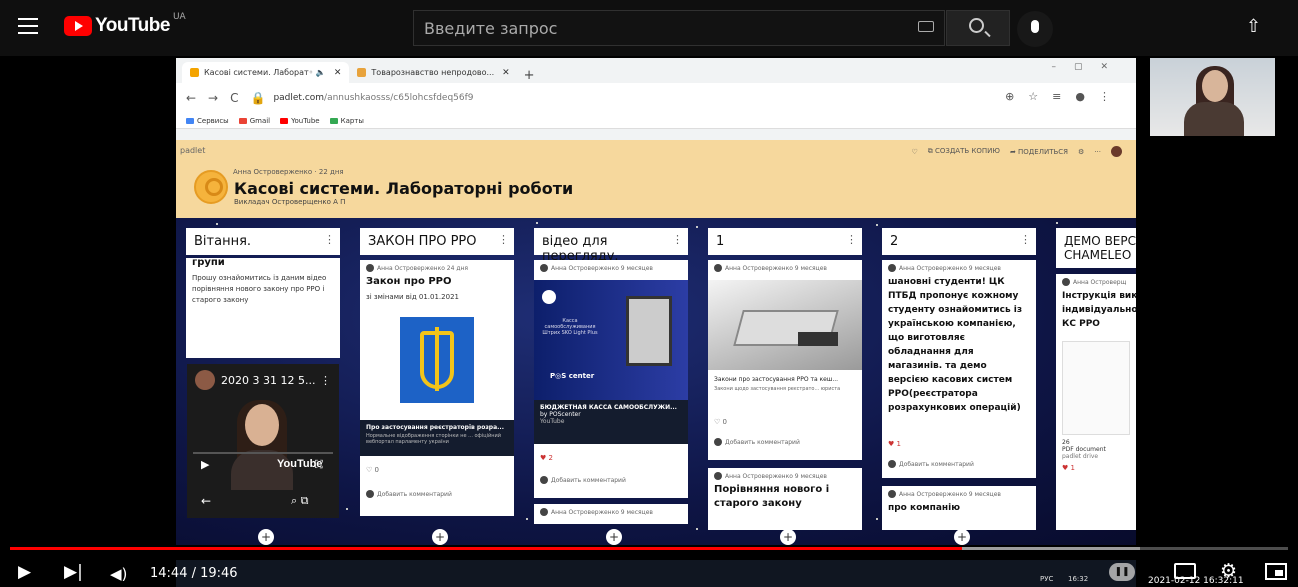  Describe the element at coordinates (1276, 571) in the screenshot. I see `miniplayer-icon` at that location.